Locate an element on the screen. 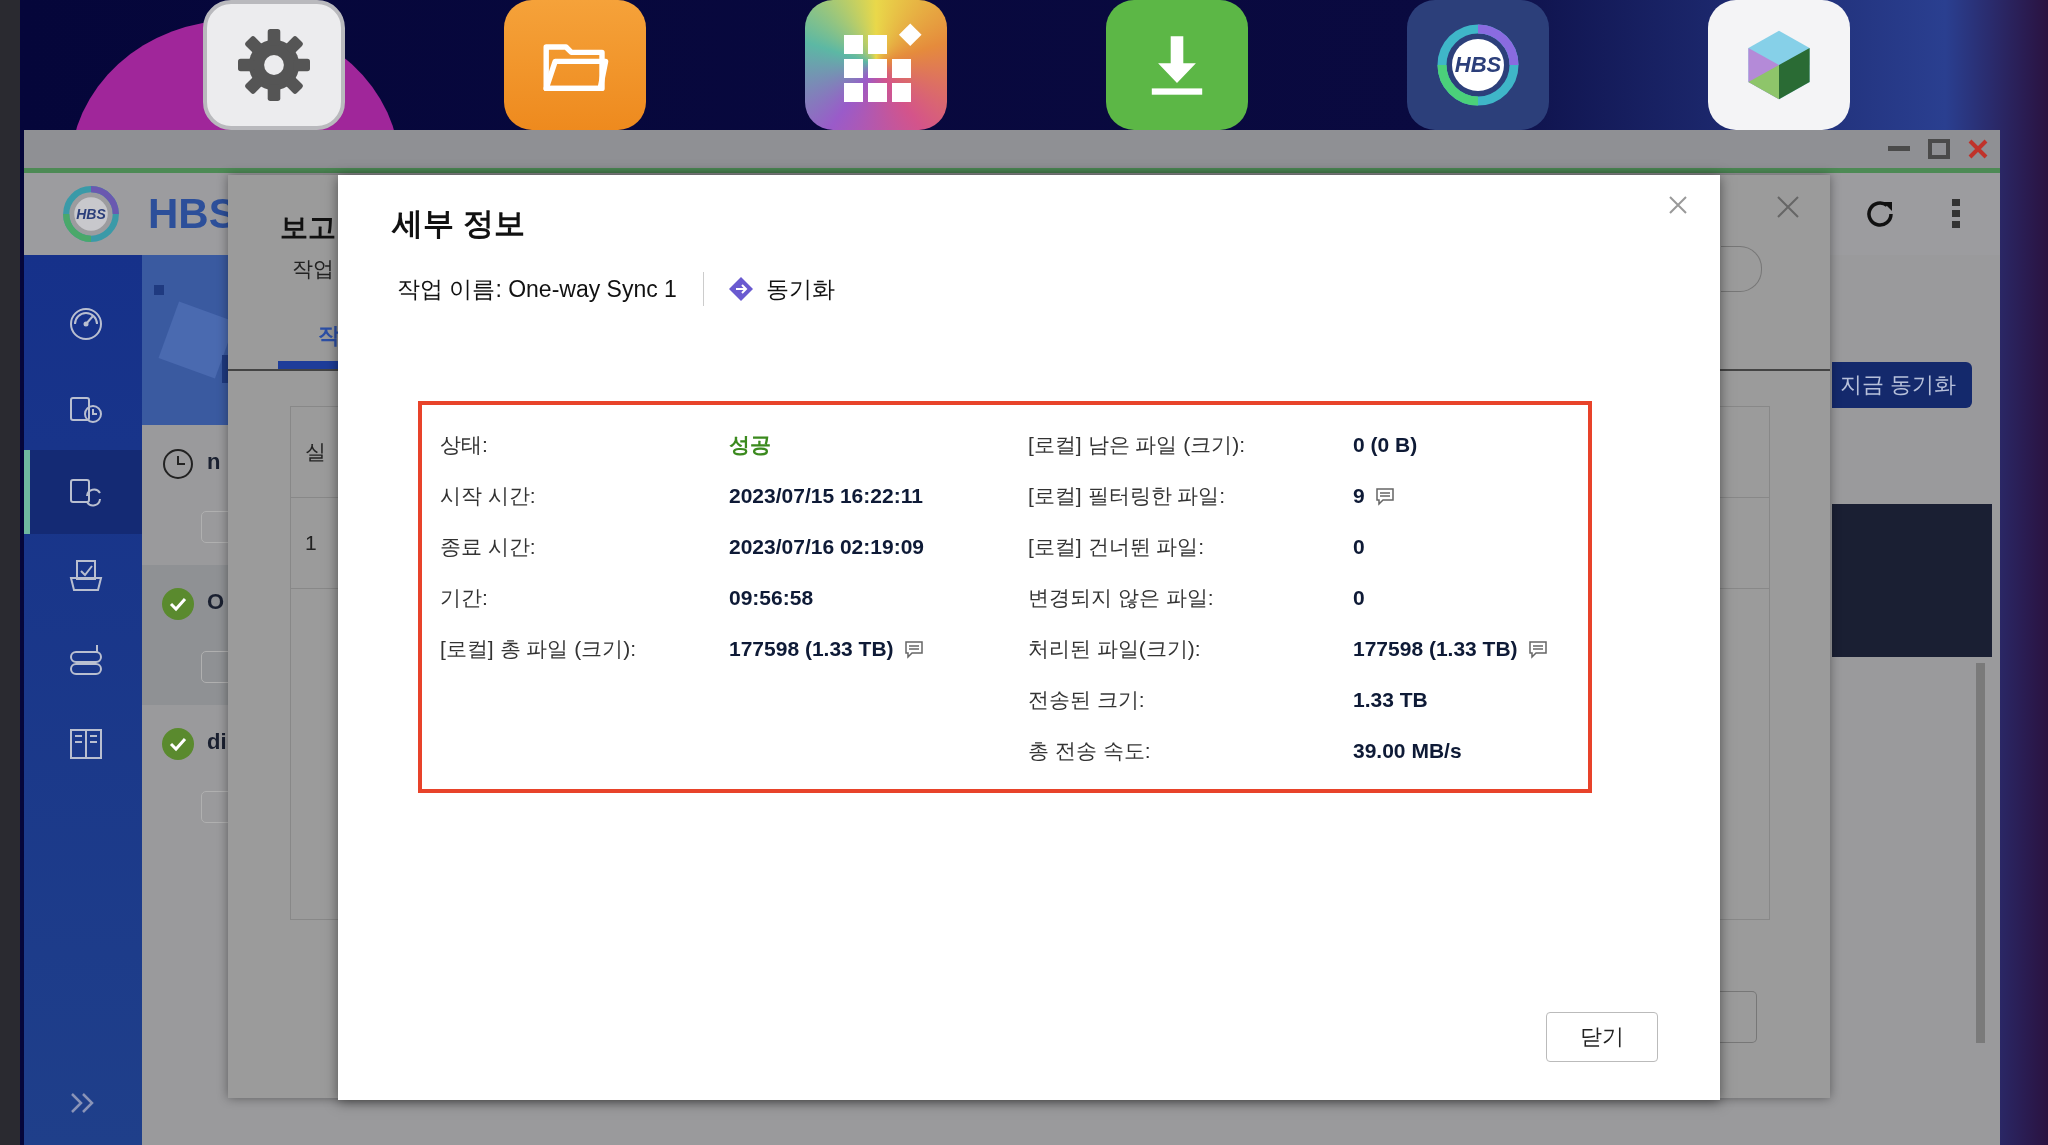  sync-now-button: 지금 동기화 is located at coordinates (1902, 385).